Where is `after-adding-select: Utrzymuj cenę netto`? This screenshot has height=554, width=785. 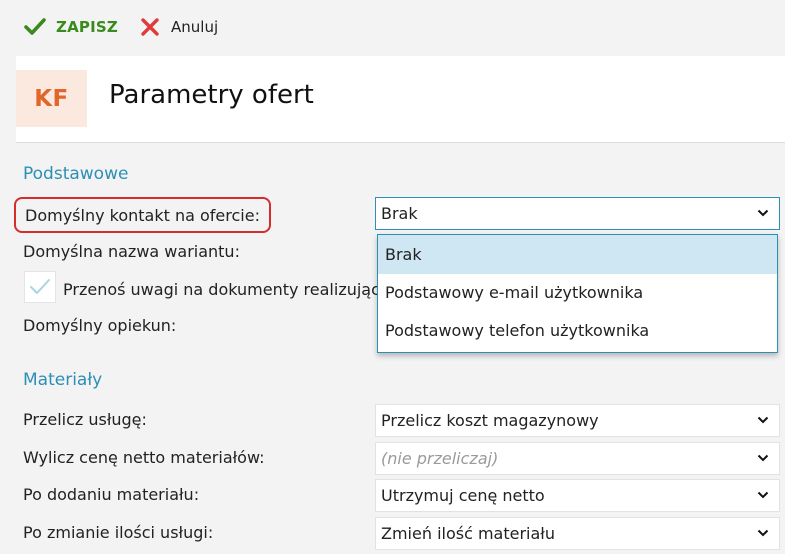 after-adding-select: Utrzymuj cenę netto is located at coordinates (577, 495).